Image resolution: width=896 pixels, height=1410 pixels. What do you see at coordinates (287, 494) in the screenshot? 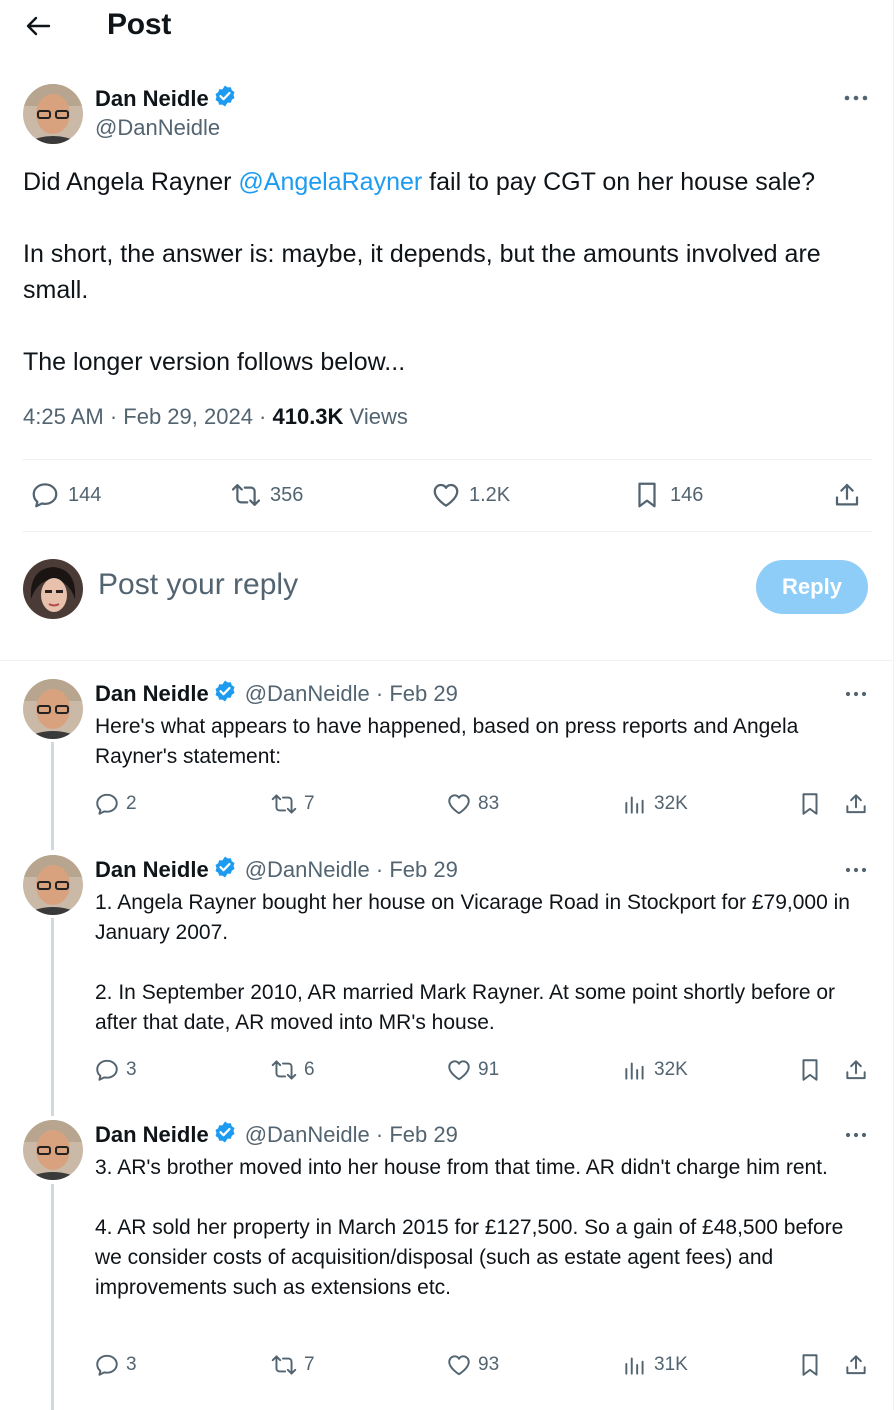
I see `repost-count: 356` at bounding box center [287, 494].